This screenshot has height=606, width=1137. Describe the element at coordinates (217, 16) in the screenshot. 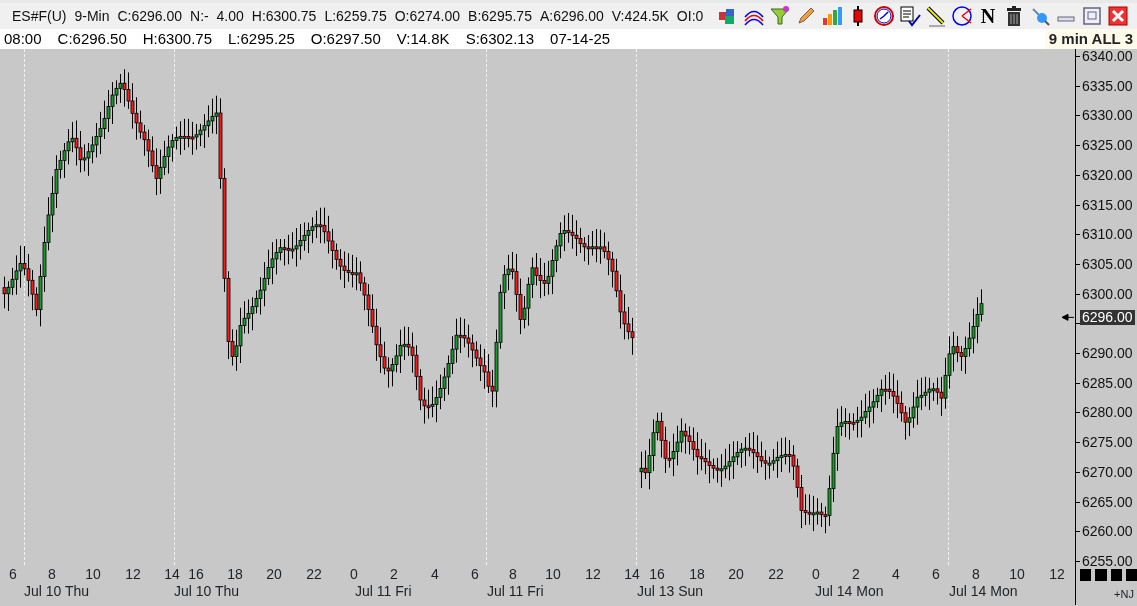

I see `quote-field: N:- 4.00` at that location.